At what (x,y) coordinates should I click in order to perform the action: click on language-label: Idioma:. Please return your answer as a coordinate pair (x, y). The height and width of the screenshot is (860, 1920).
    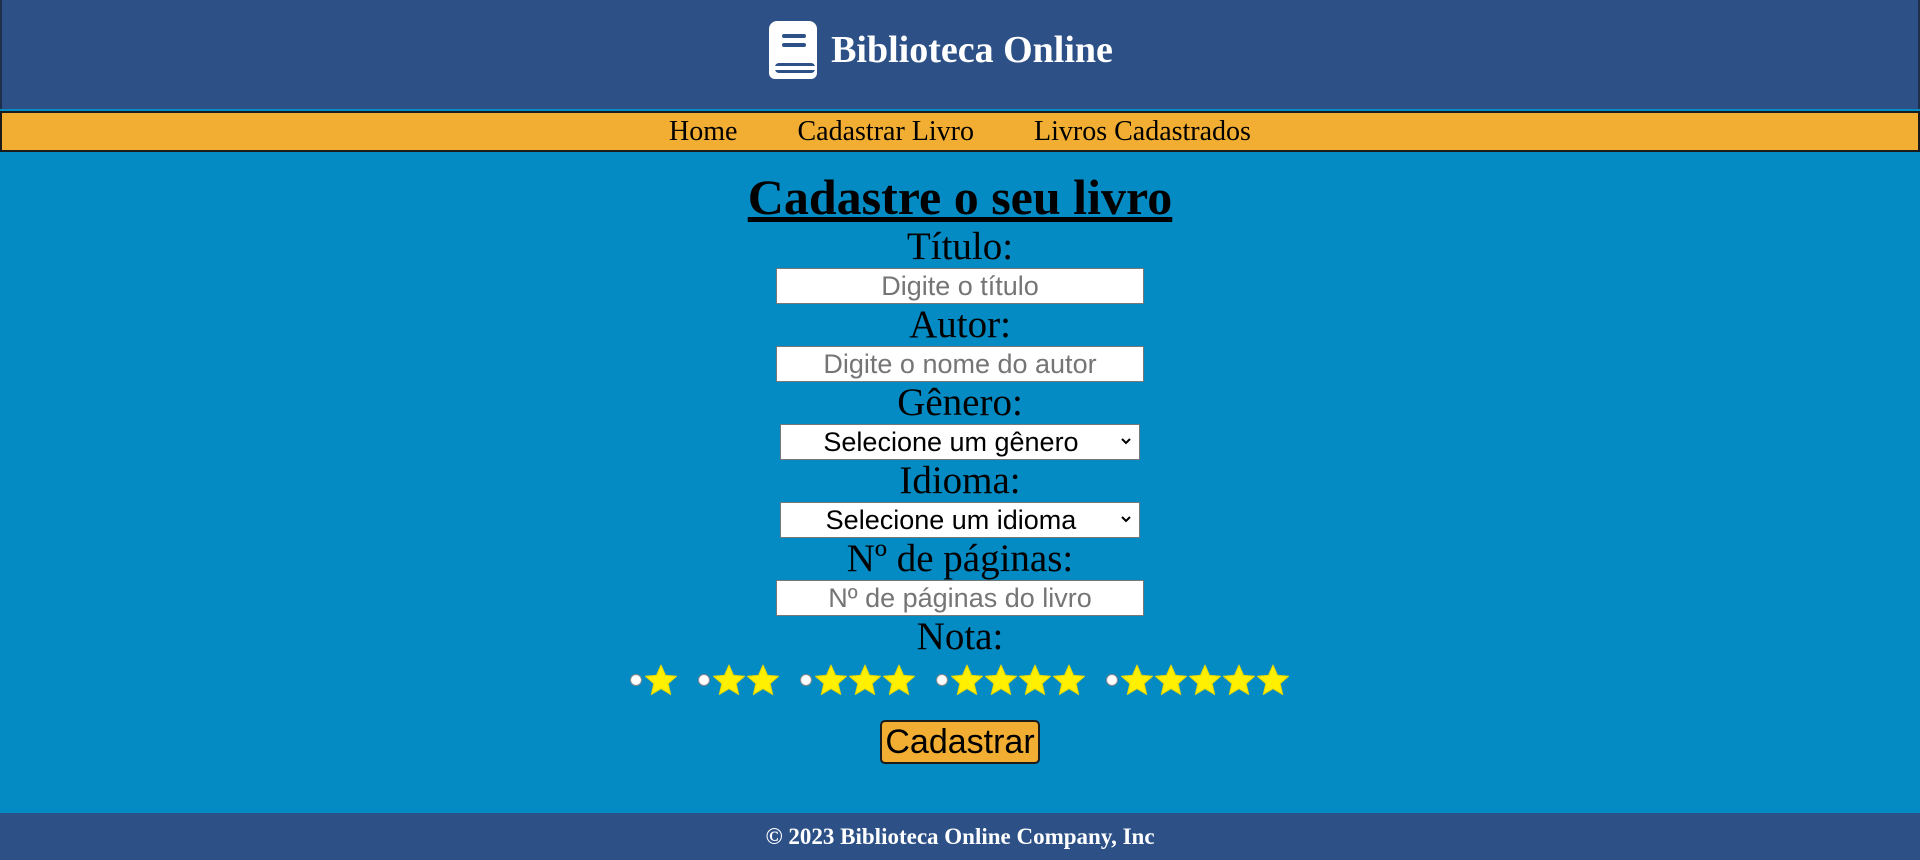
    Looking at the image, I should click on (960, 480).